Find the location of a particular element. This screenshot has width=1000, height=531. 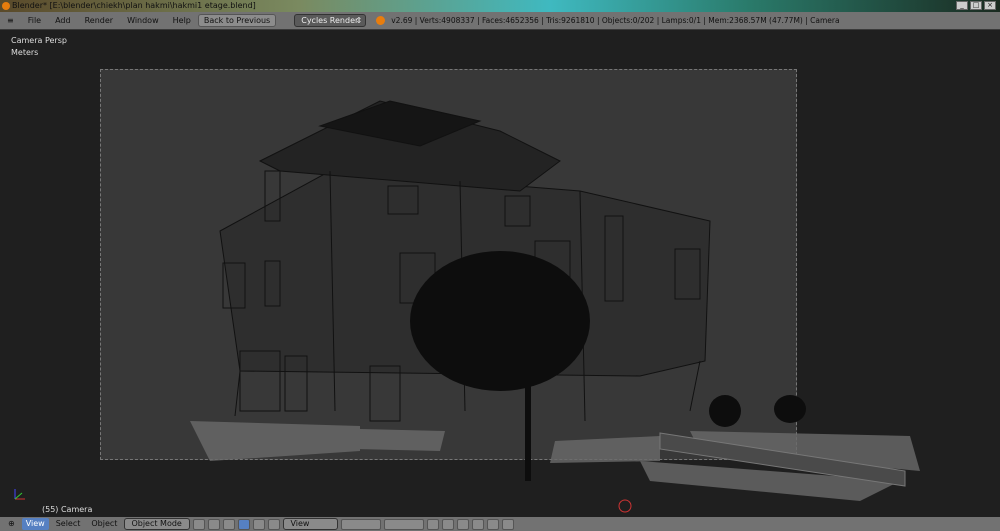

snap-icon is located at coordinates (463, 524).